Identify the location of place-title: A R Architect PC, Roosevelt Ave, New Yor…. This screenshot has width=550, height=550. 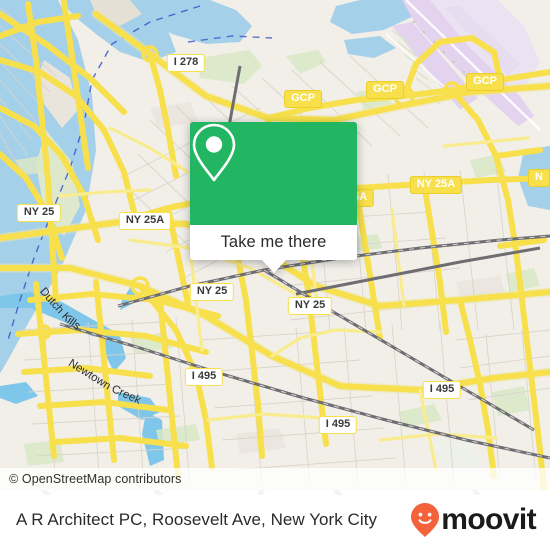
(197, 519).